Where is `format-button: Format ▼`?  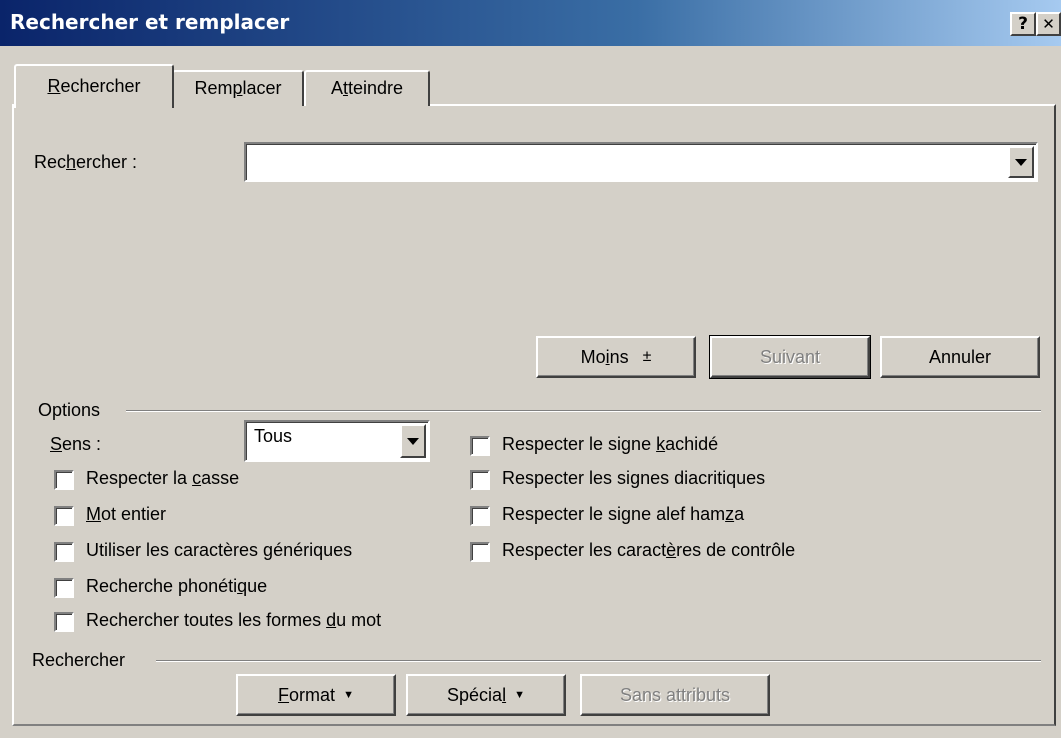 format-button: Format ▼ is located at coordinates (316, 695).